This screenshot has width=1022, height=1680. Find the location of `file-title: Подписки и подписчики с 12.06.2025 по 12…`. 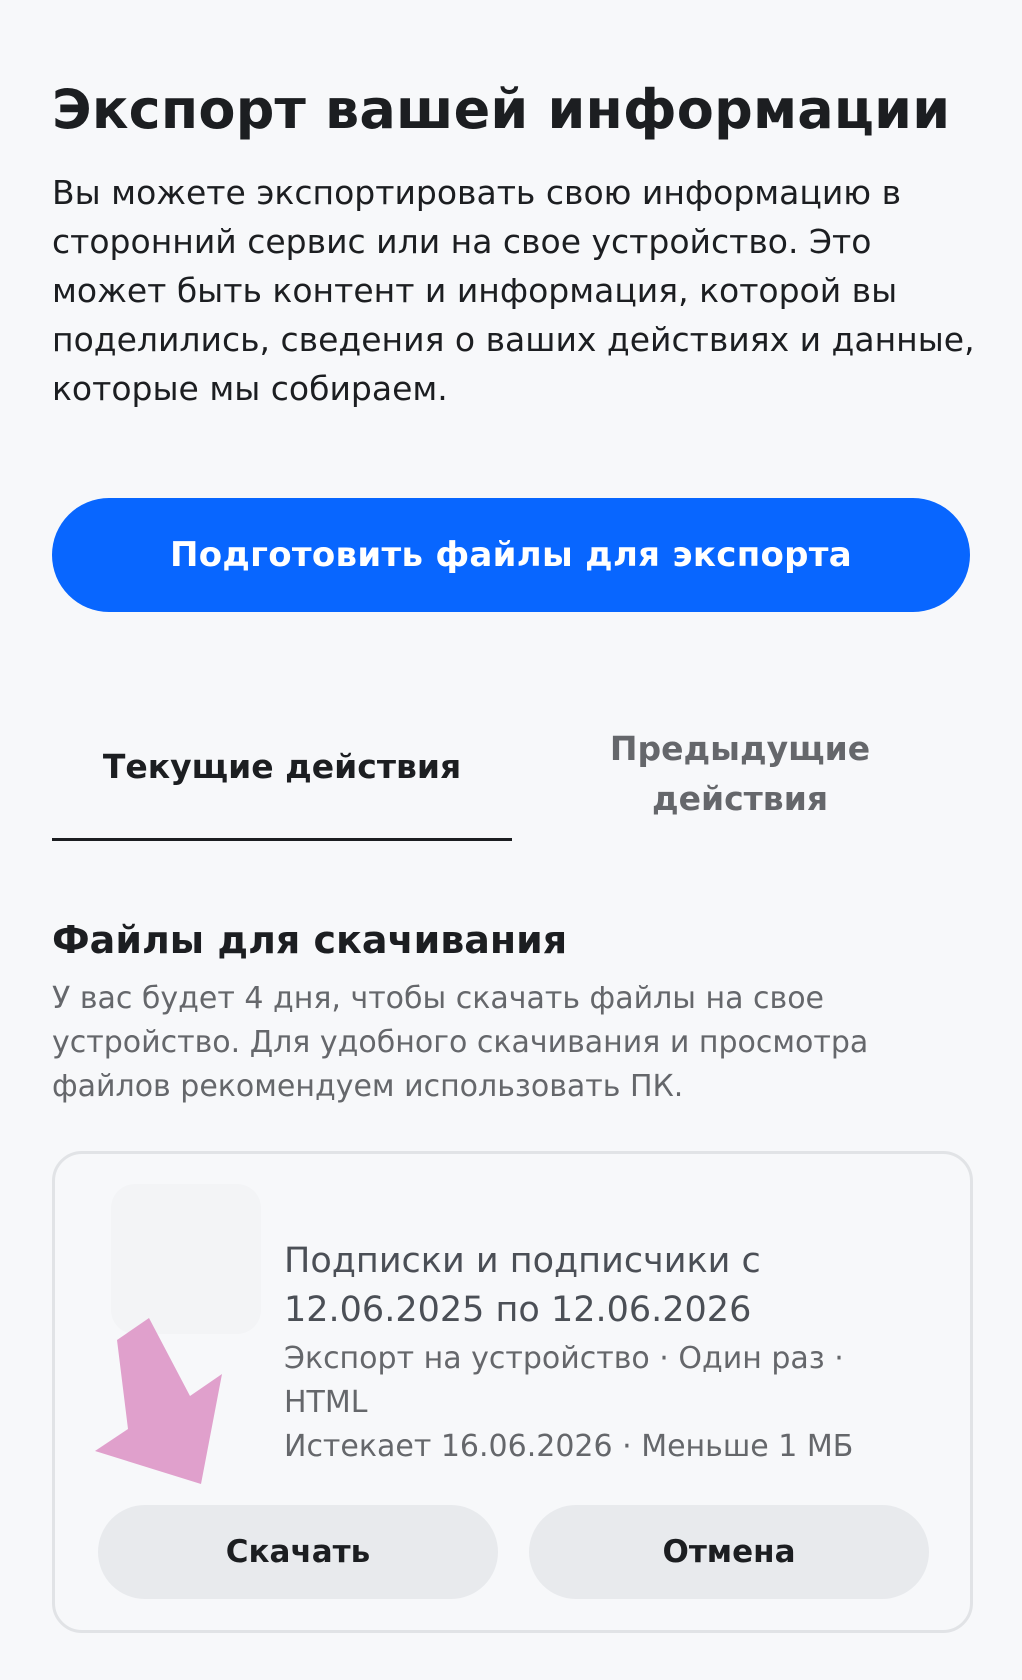

file-title: Подписки и подписчики с 12.06.2025 по 12… is located at coordinates (522, 1285).